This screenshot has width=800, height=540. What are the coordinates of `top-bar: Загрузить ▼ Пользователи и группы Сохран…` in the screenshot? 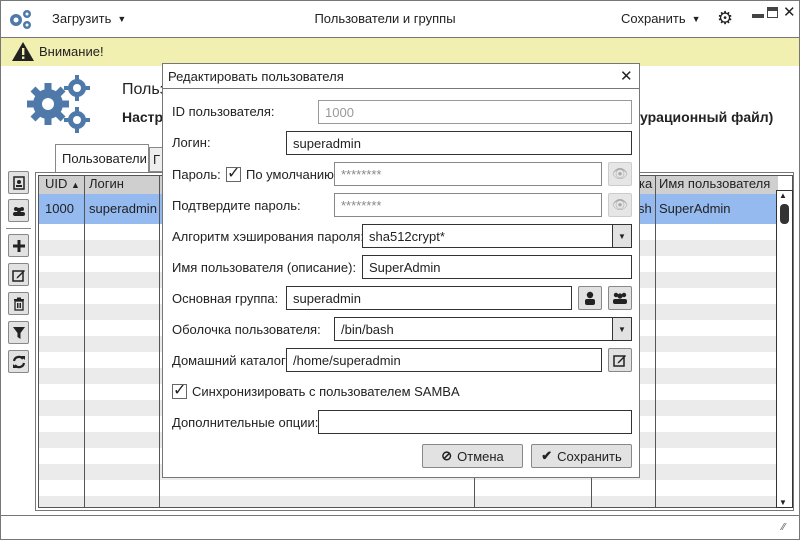 It's located at (400, 19).